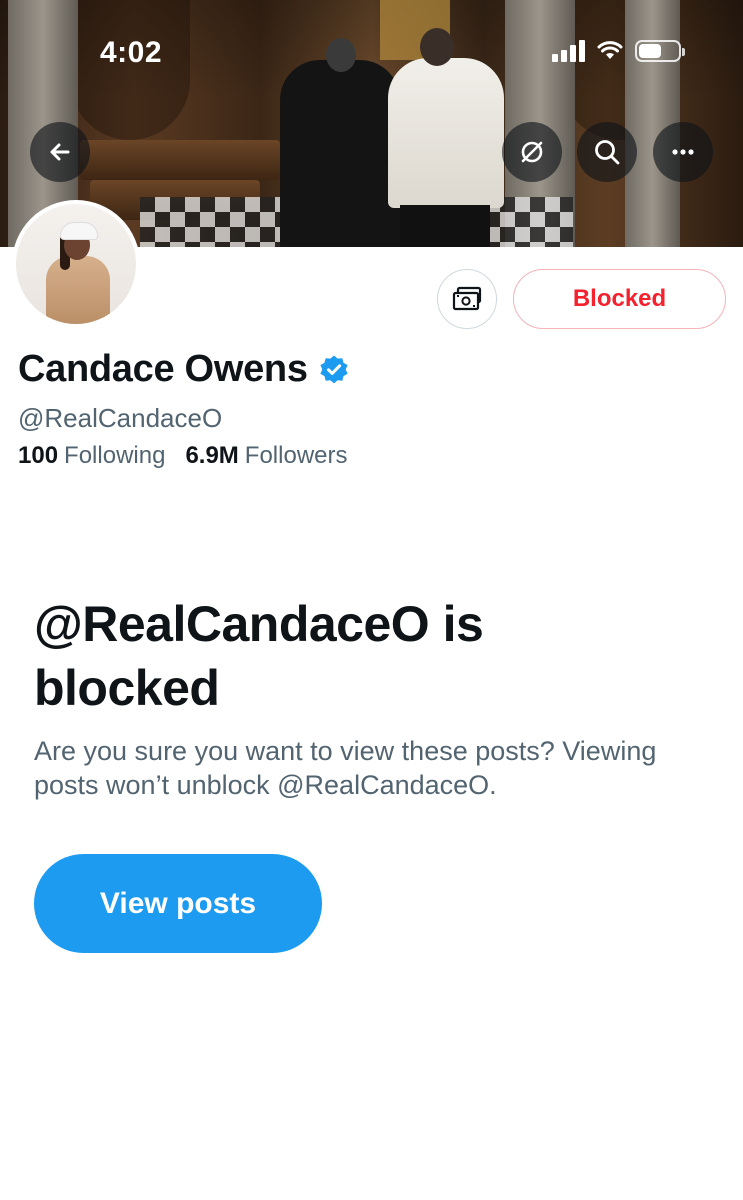 The image size is (743, 1200). I want to click on blocked-title: @RealCandaceO is blocked, so click(259, 656).